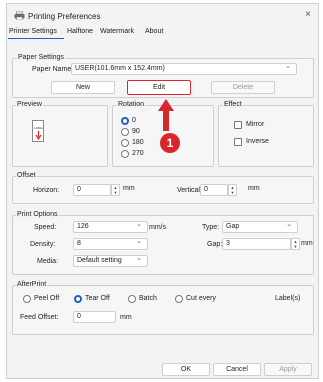 The image size is (323, 382). What do you see at coordinates (255, 124) in the screenshot?
I see `mirror-label: Mirror` at bounding box center [255, 124].